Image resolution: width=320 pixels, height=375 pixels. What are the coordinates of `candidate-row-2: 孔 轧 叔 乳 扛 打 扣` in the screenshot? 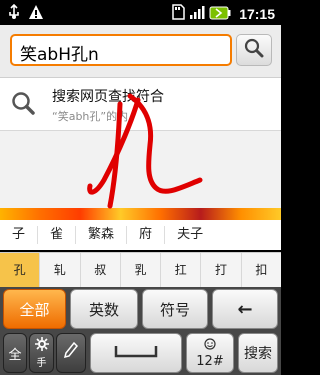 It's located at (140, 269).